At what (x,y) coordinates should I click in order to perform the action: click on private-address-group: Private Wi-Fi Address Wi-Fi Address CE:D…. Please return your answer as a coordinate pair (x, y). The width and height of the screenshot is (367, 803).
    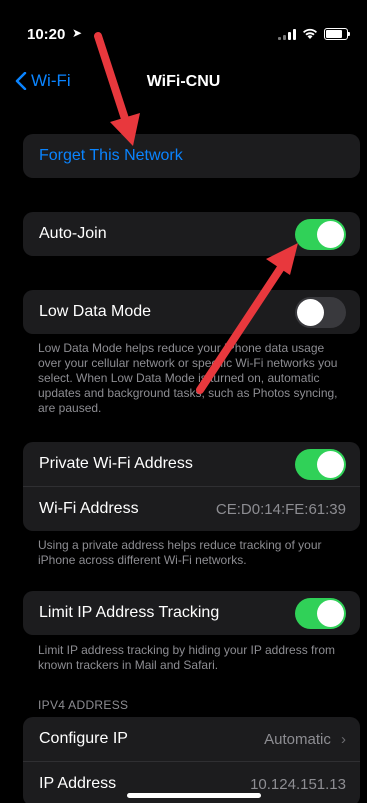
    Looking at the image, I should click on (191, 486).